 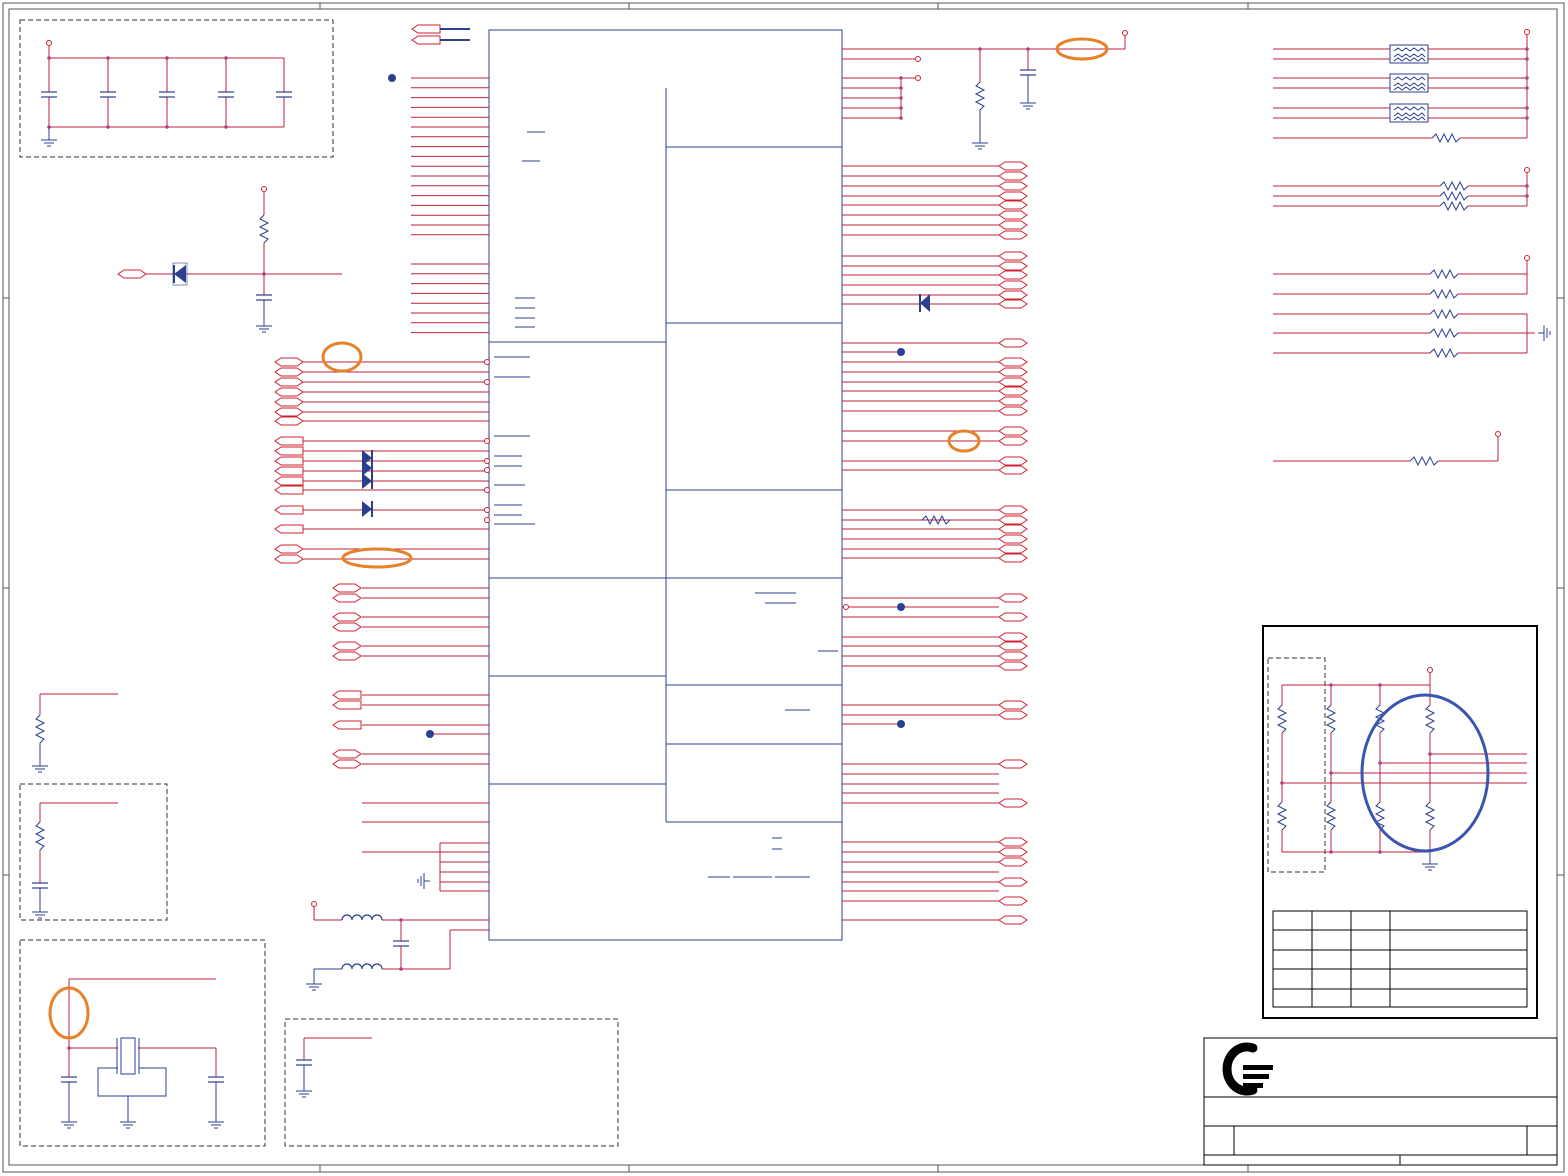 I want to click on pullup-resistors, so click(x=1401, y=189).